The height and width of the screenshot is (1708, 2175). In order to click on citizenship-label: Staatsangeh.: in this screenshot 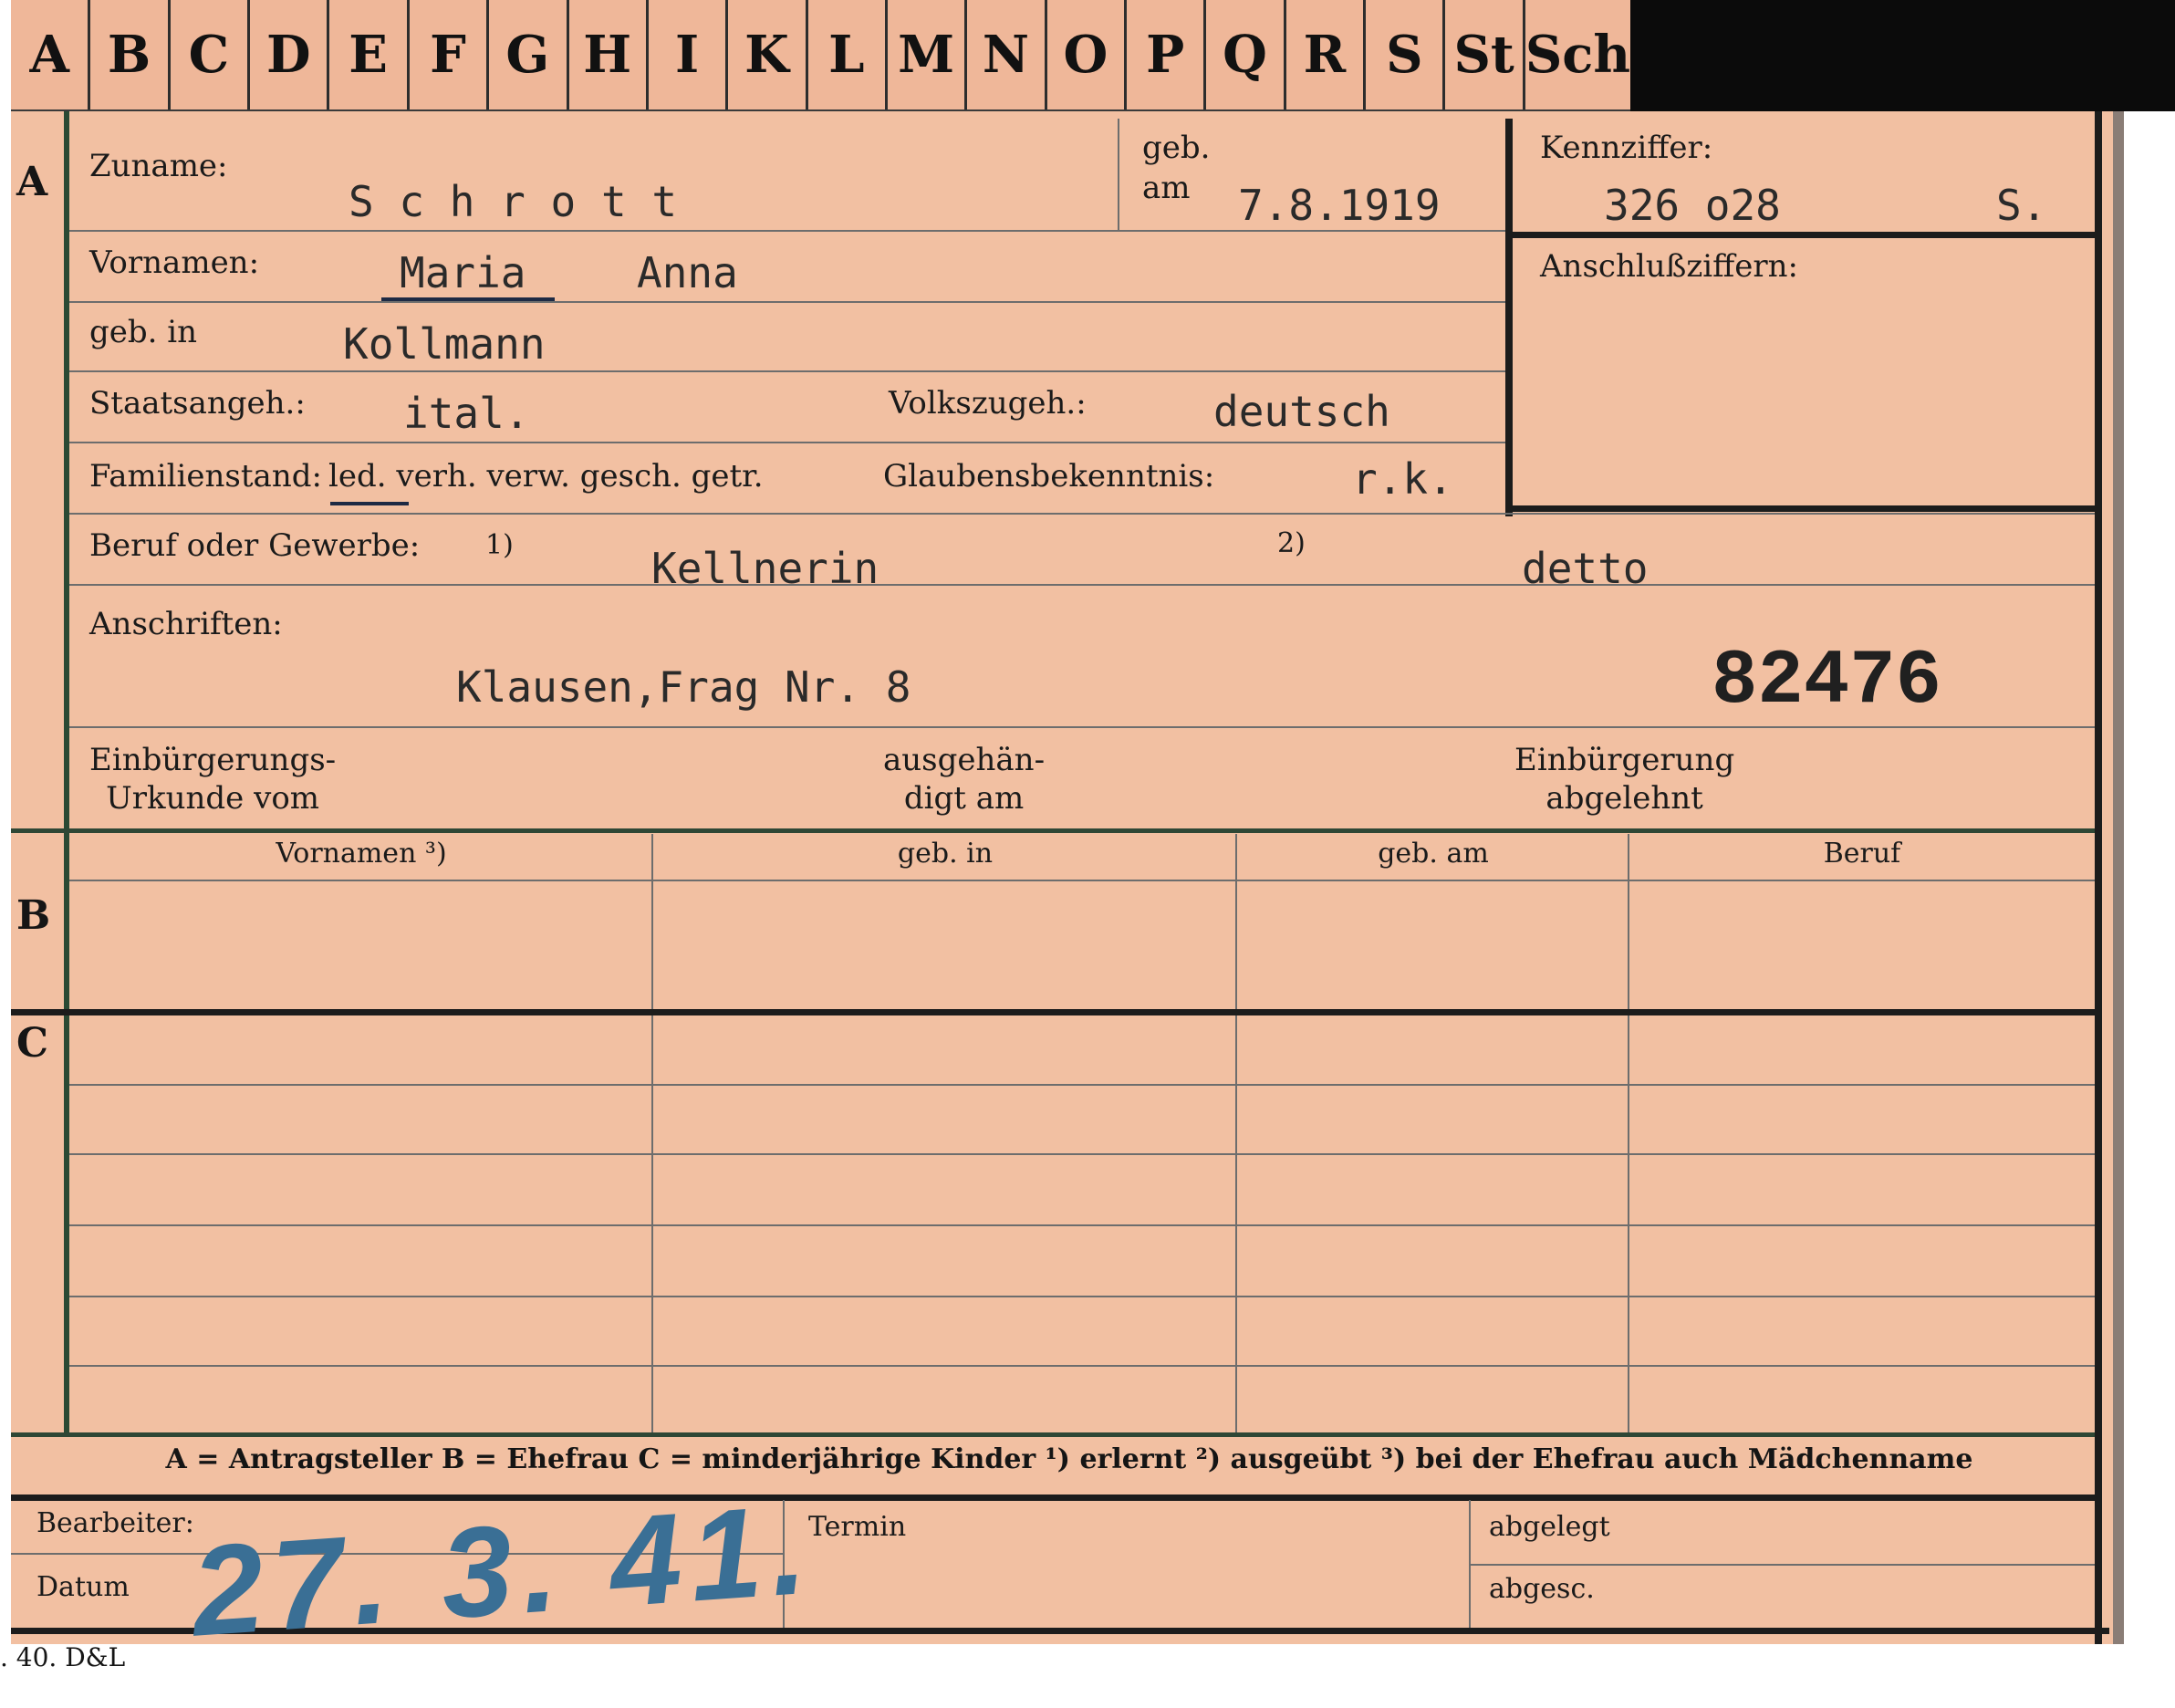, I will do `click(197, 404)`.